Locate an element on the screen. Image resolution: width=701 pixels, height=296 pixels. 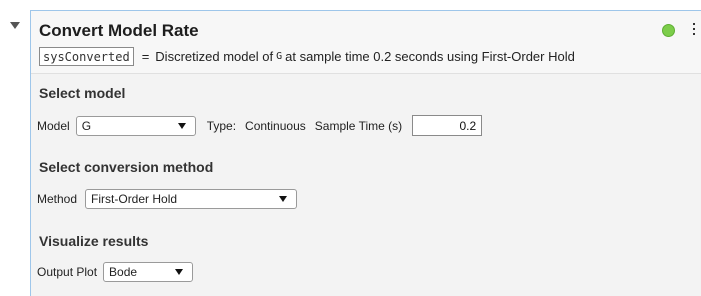
sample-time-input is located at coordinates (447, 125).